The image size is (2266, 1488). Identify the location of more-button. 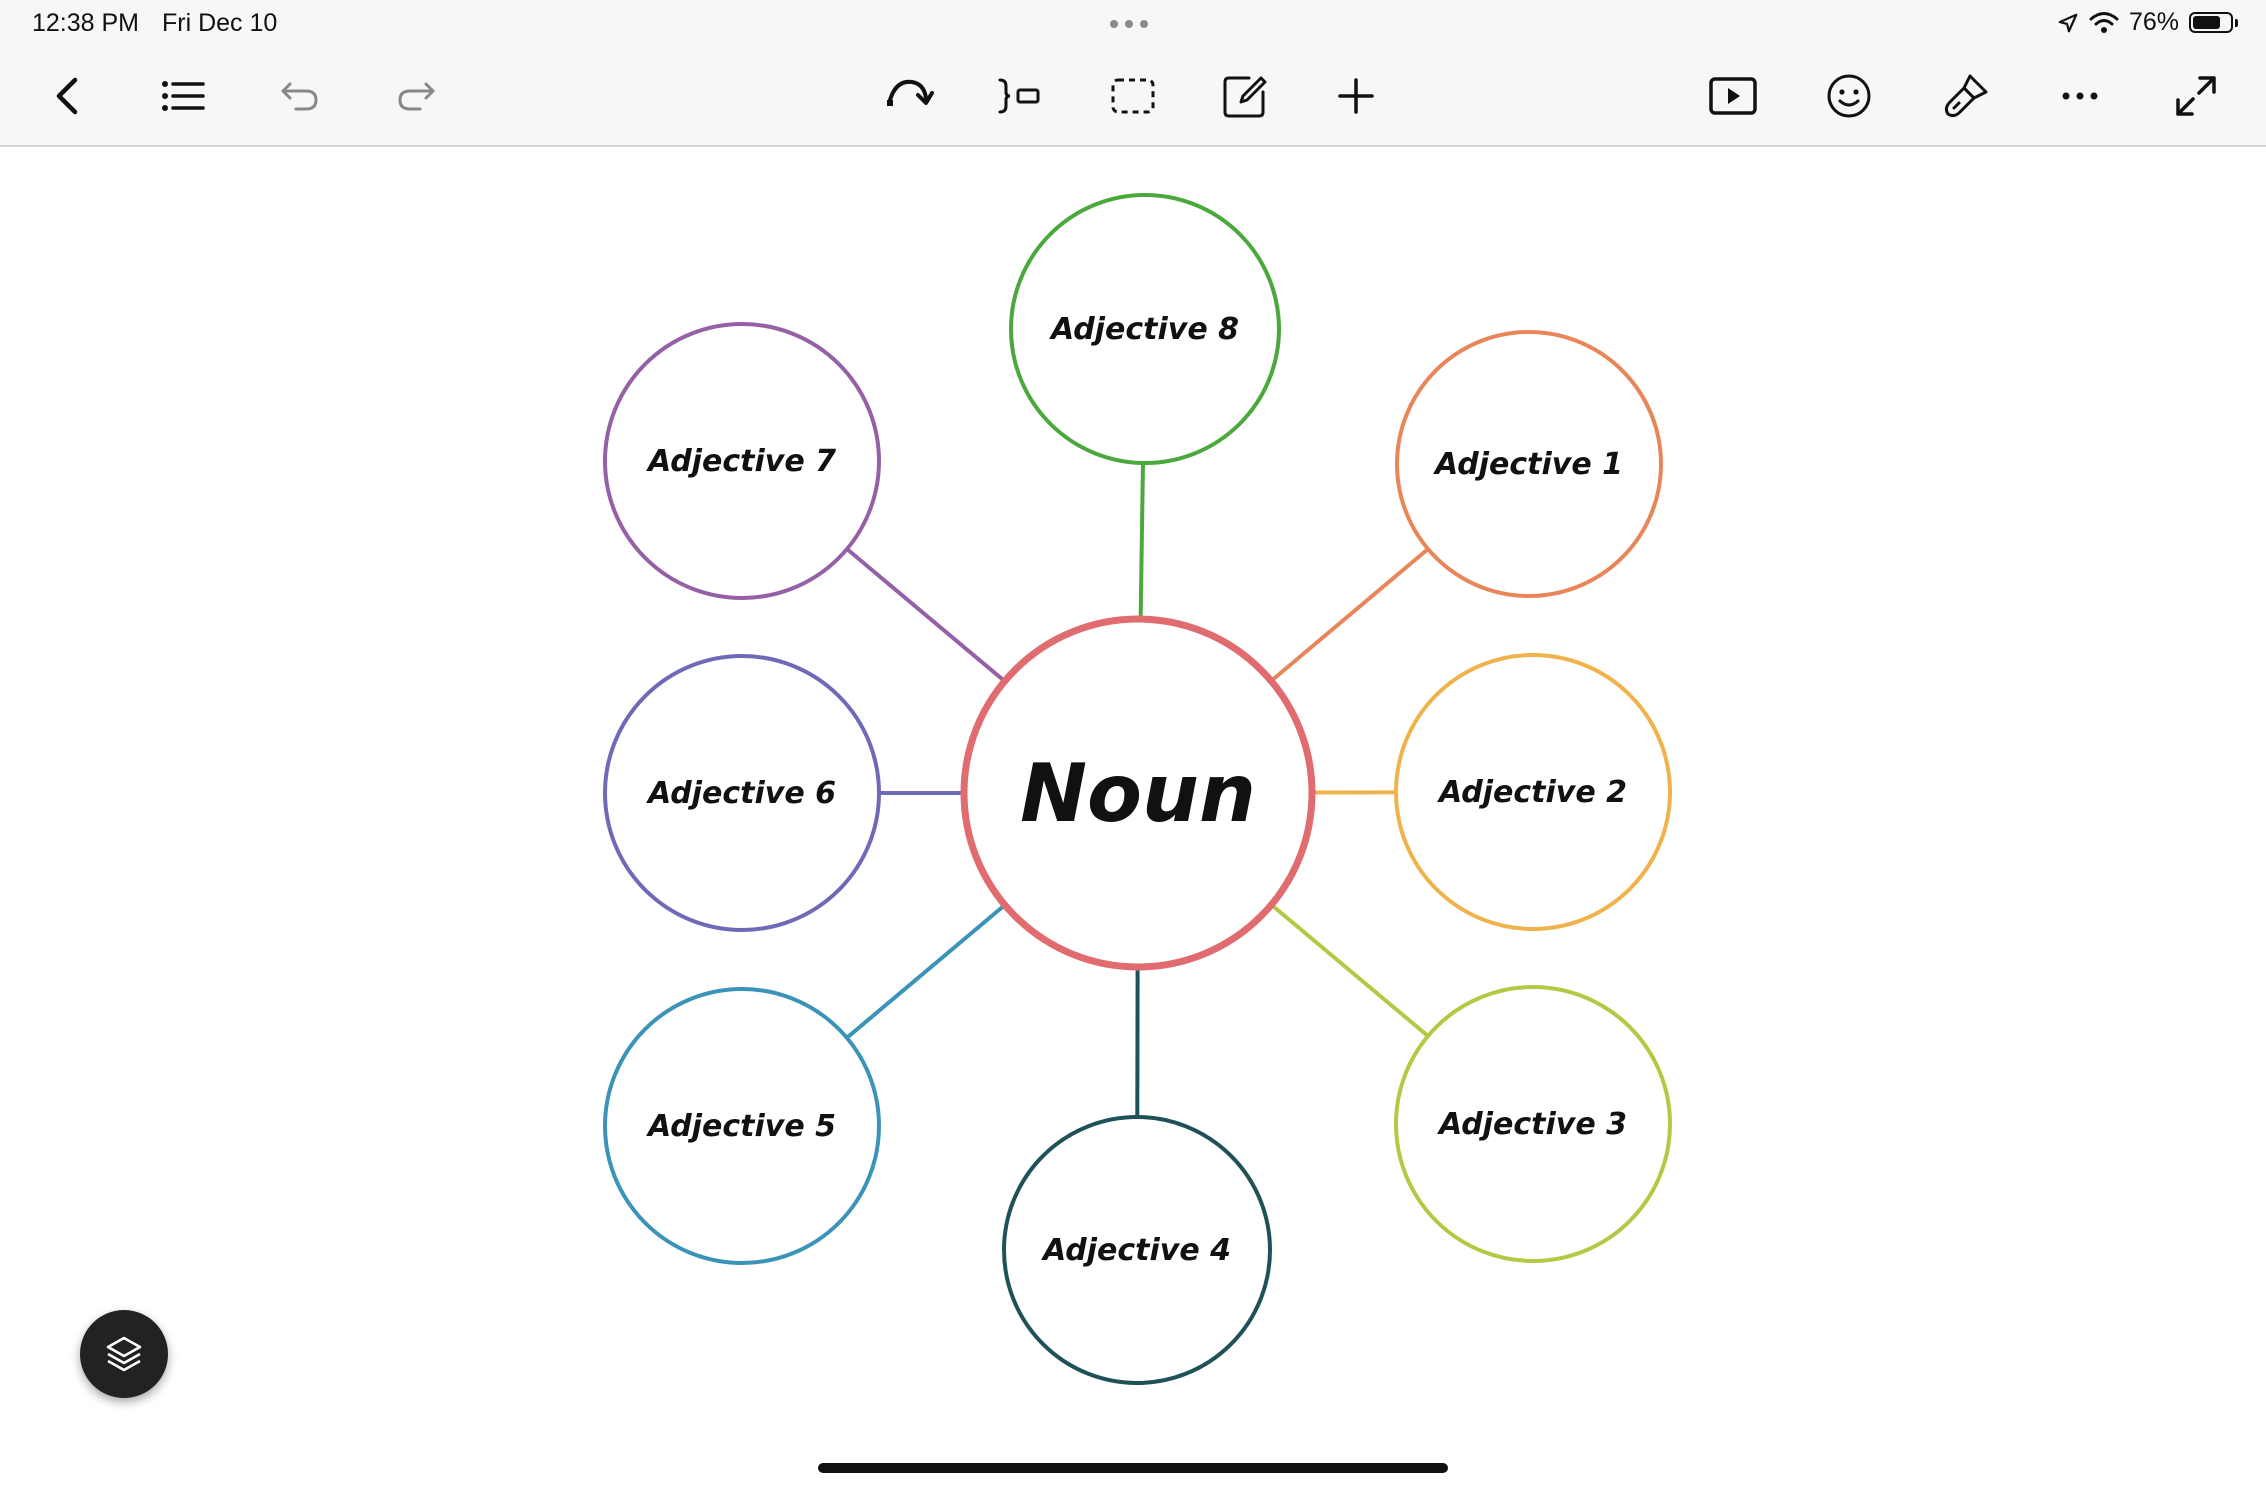
(2080, 96).